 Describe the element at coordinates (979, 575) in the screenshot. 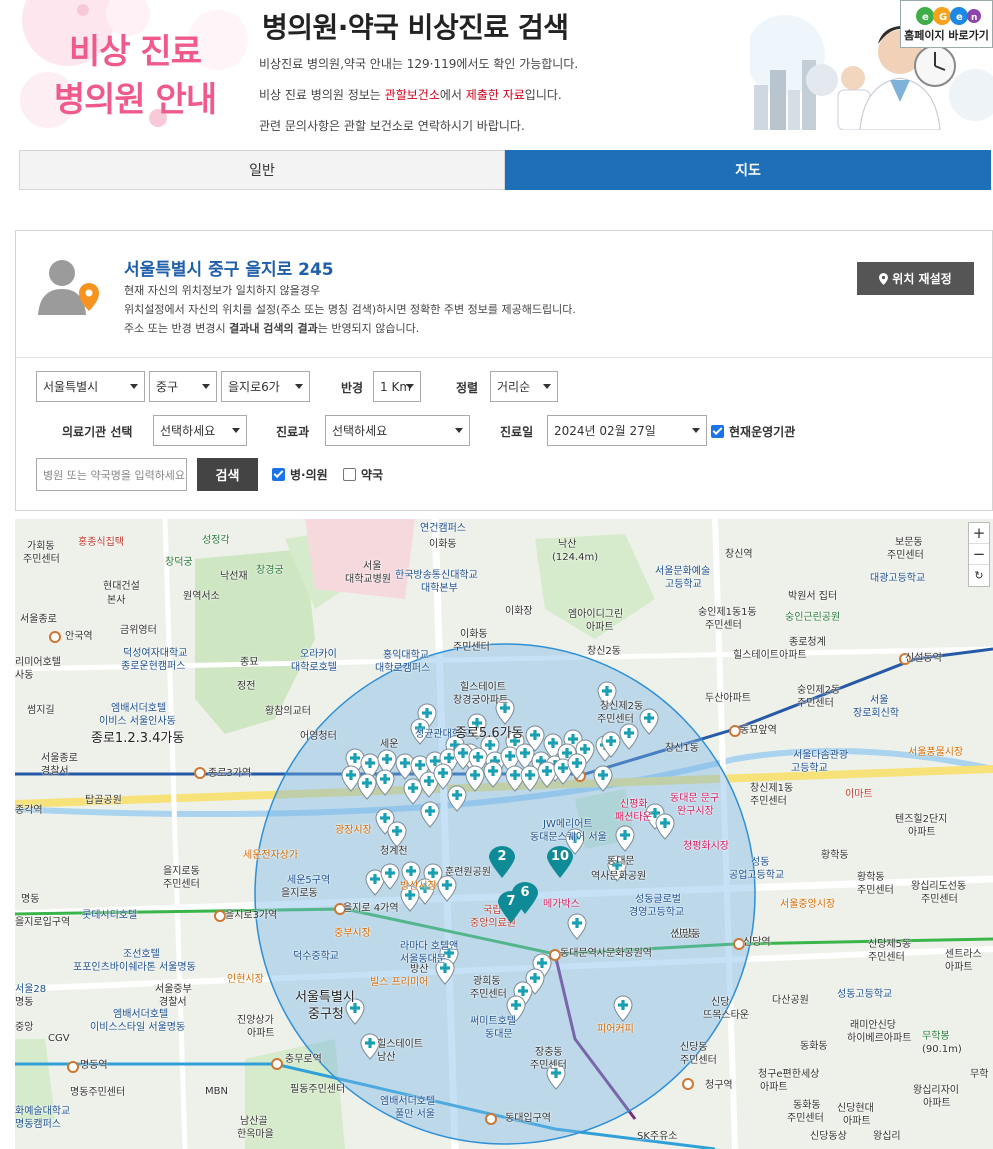

I see `map-reset-button: ↻` at that location.